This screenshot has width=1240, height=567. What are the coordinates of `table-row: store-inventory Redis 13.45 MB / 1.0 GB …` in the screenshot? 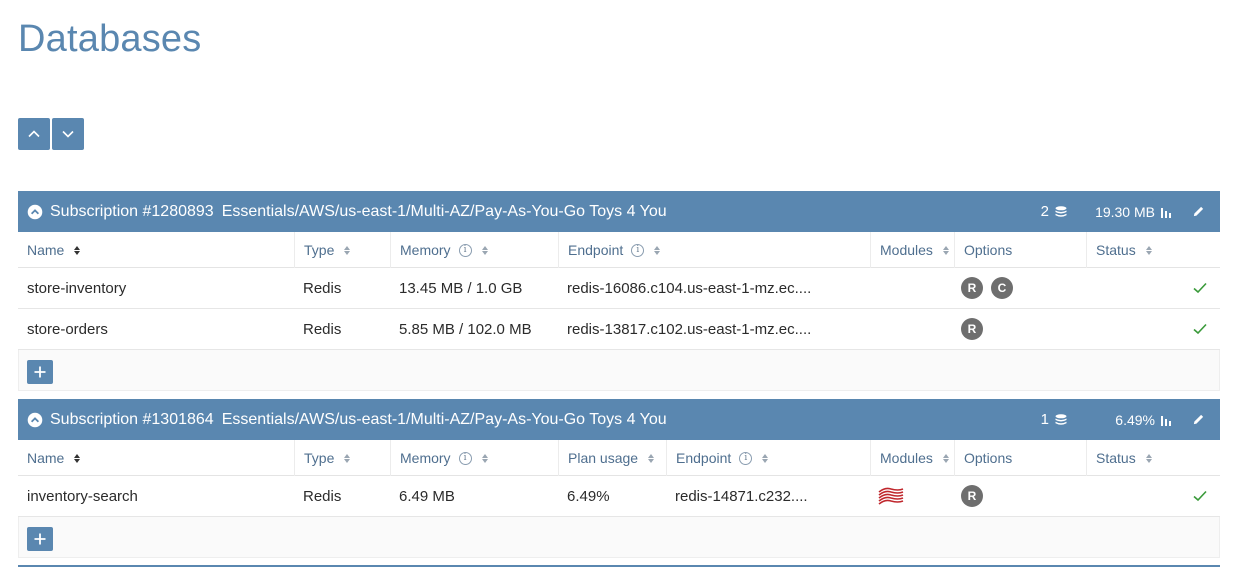 It's located at (619, 288).